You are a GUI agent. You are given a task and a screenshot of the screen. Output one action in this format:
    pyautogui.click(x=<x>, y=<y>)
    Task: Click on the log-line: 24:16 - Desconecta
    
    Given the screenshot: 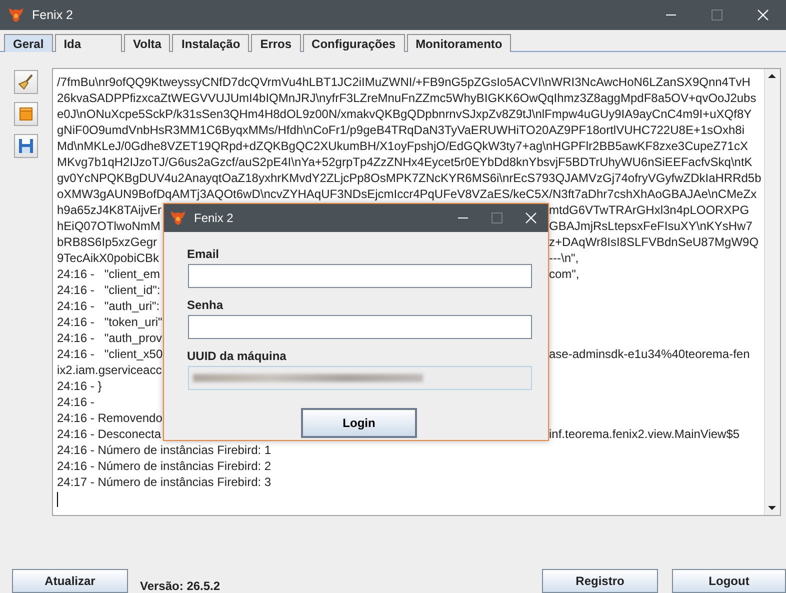 What is the action you would take?
    pyautogui.click(x=109, y=434)
    